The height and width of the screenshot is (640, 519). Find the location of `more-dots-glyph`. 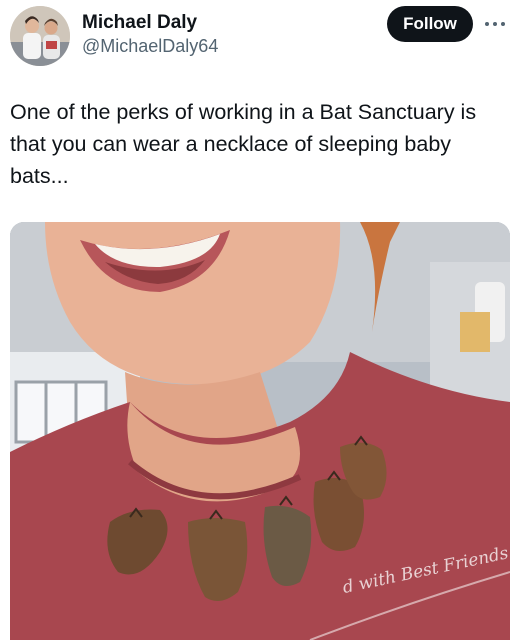

more-dots-glyph is located at coordinates (495, 24).